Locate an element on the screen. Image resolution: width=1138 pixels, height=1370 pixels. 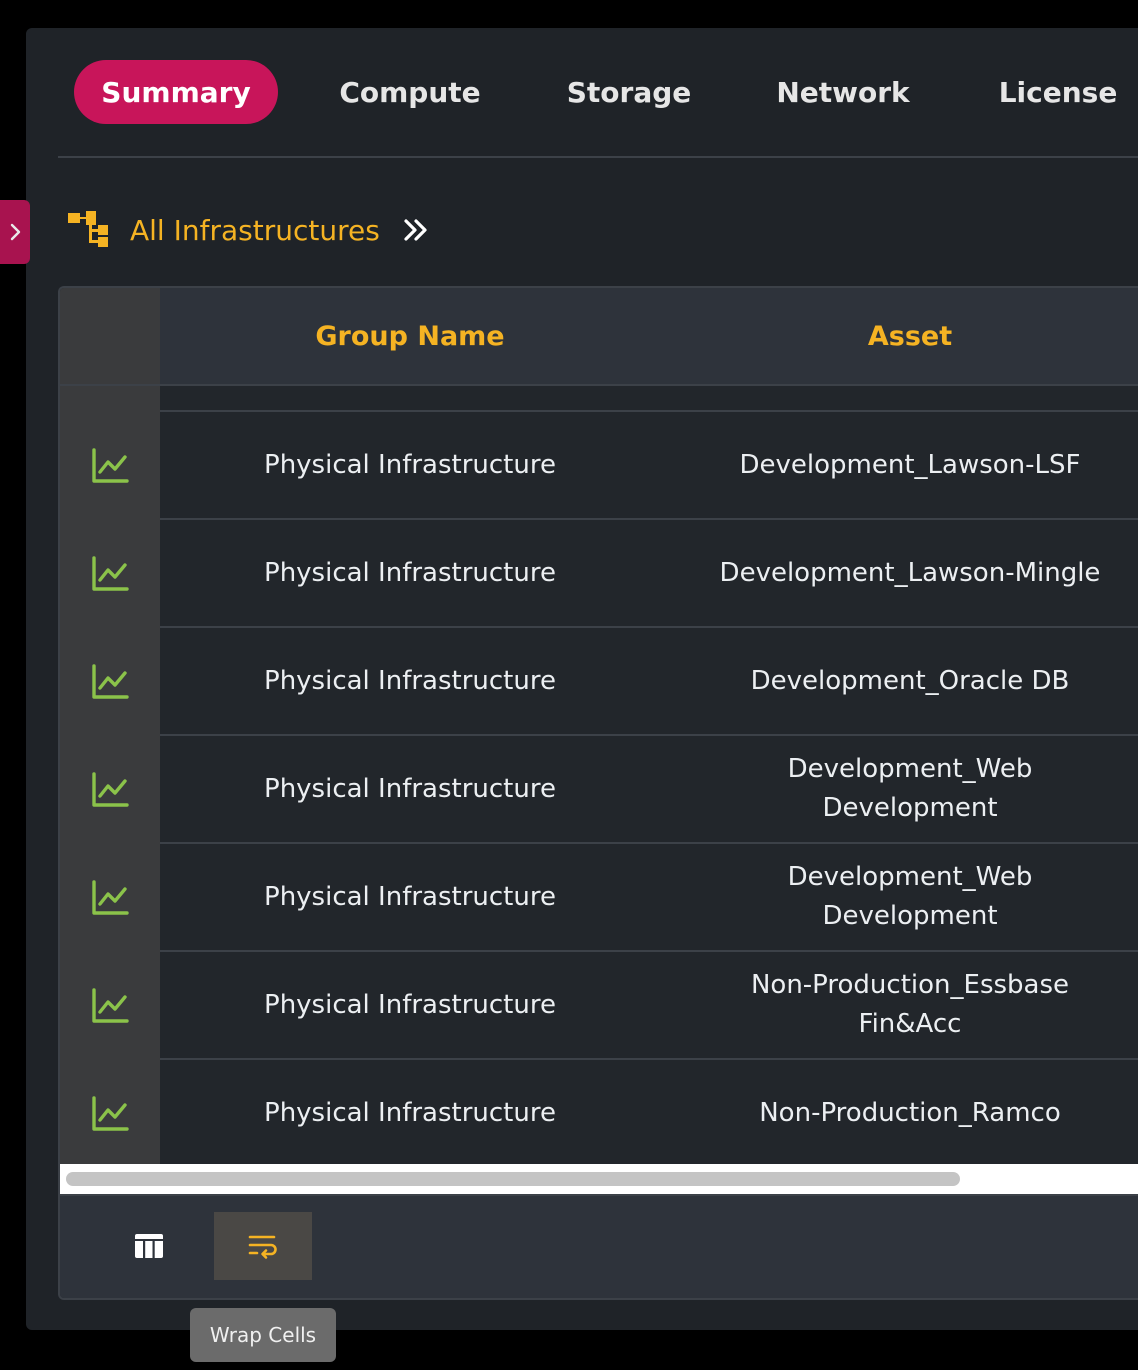
sidebar-expand-button is located at coordinates (15, 232).